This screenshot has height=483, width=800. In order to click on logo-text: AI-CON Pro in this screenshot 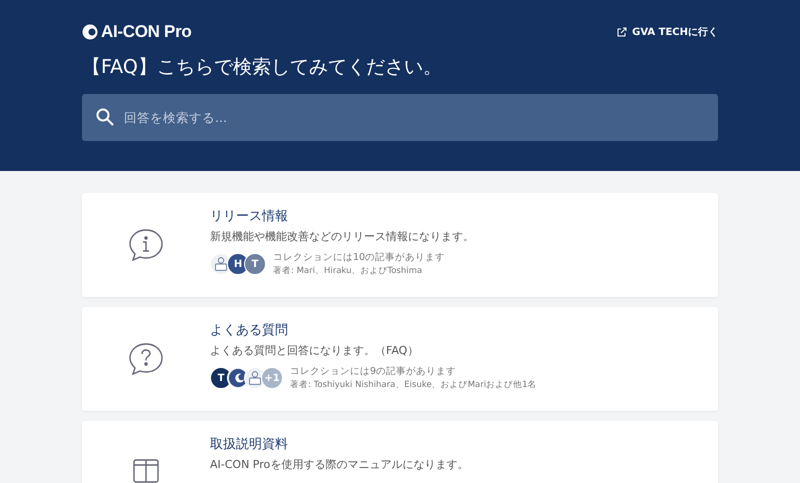, I will do `click(146, 32)`.